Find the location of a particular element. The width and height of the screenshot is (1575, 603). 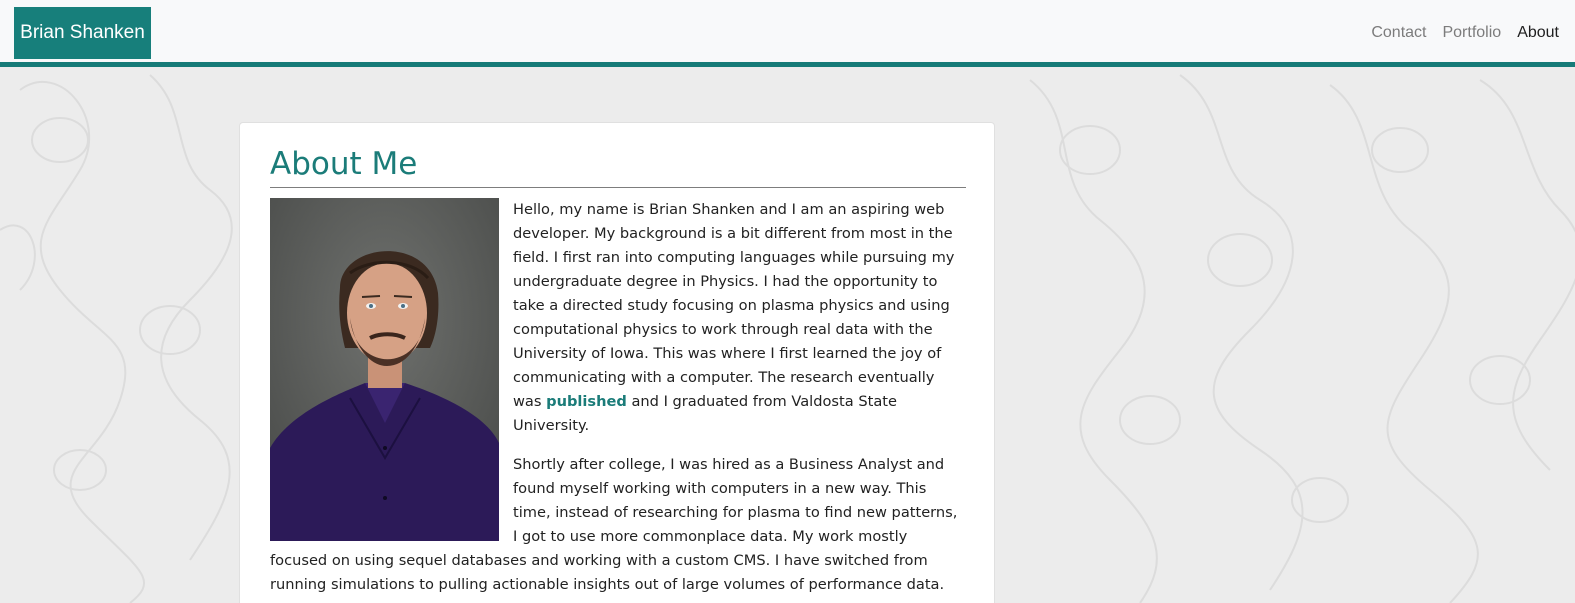

nav-link-portfolio: Portfolio is located at coordinates (1471, 33).